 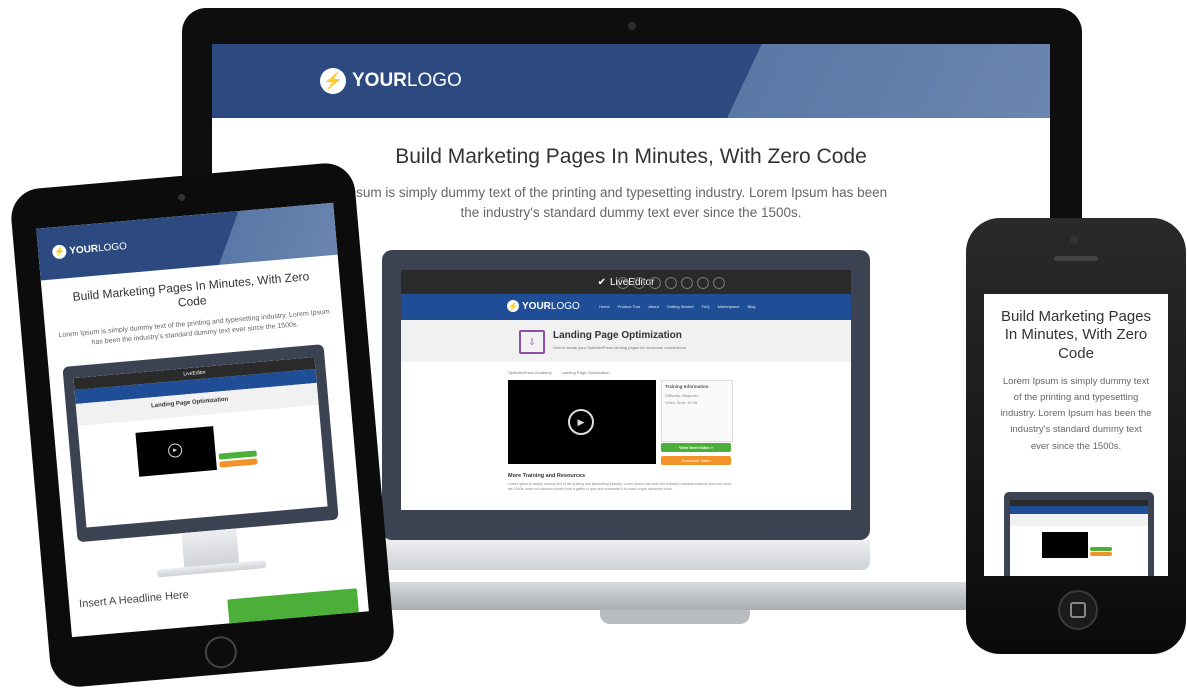 I want to click on tablet-video-player: ▶, so click(x=176, y=451).